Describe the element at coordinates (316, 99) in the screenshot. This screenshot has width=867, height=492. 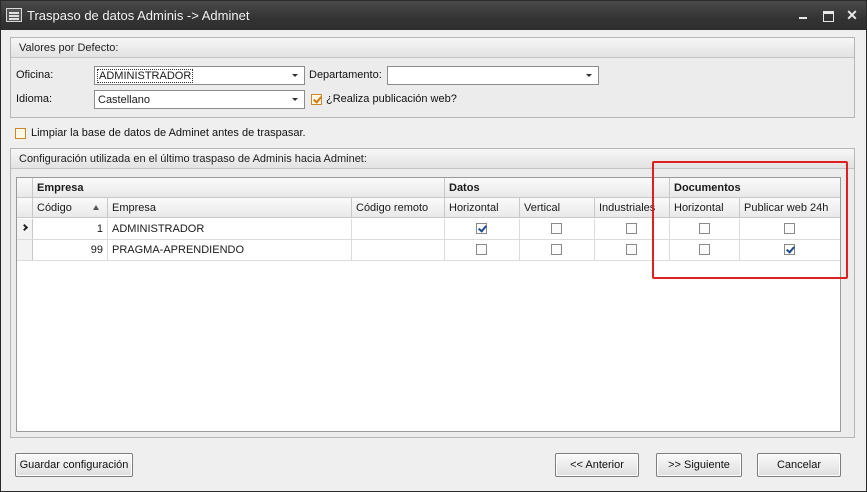
I see `publicacion-web-checkbox` at that location.